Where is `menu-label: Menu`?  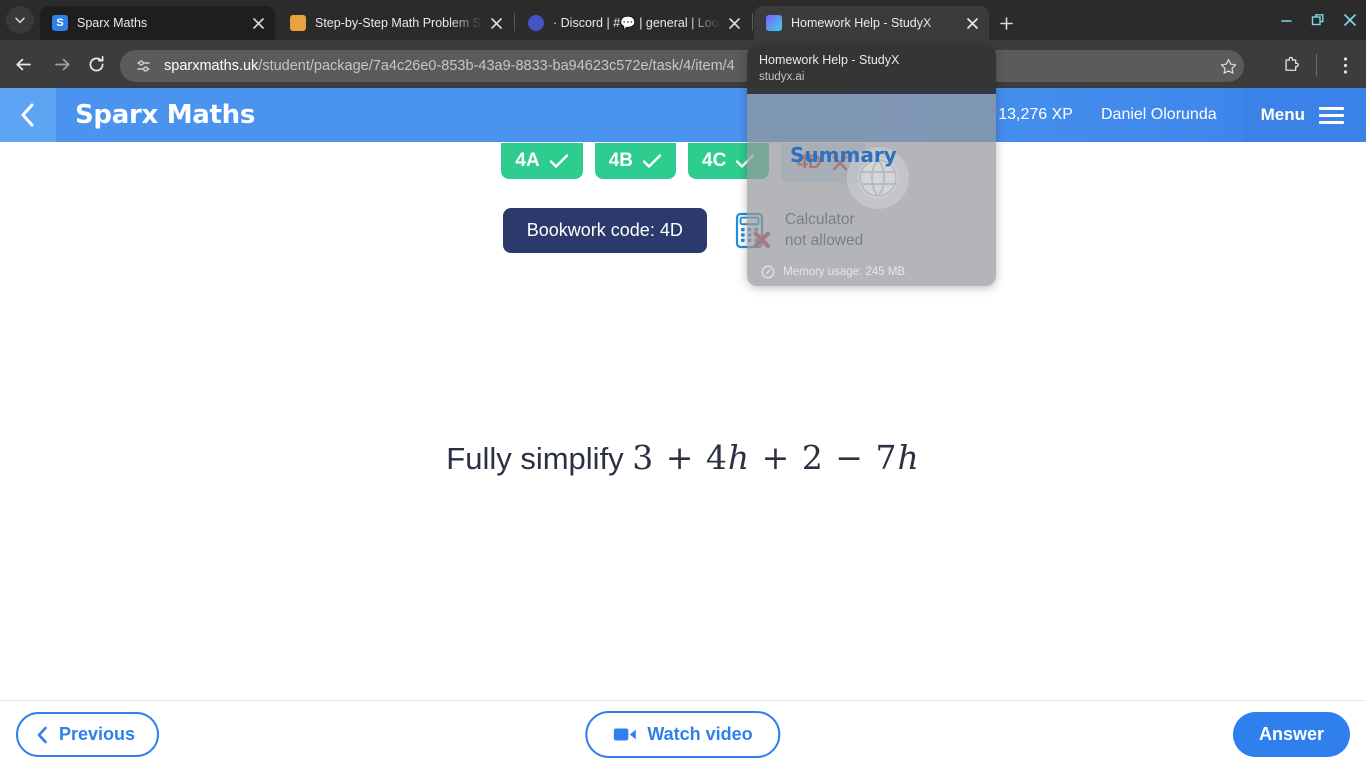
menu-label: Menu is located at coordinates (1282, 114).